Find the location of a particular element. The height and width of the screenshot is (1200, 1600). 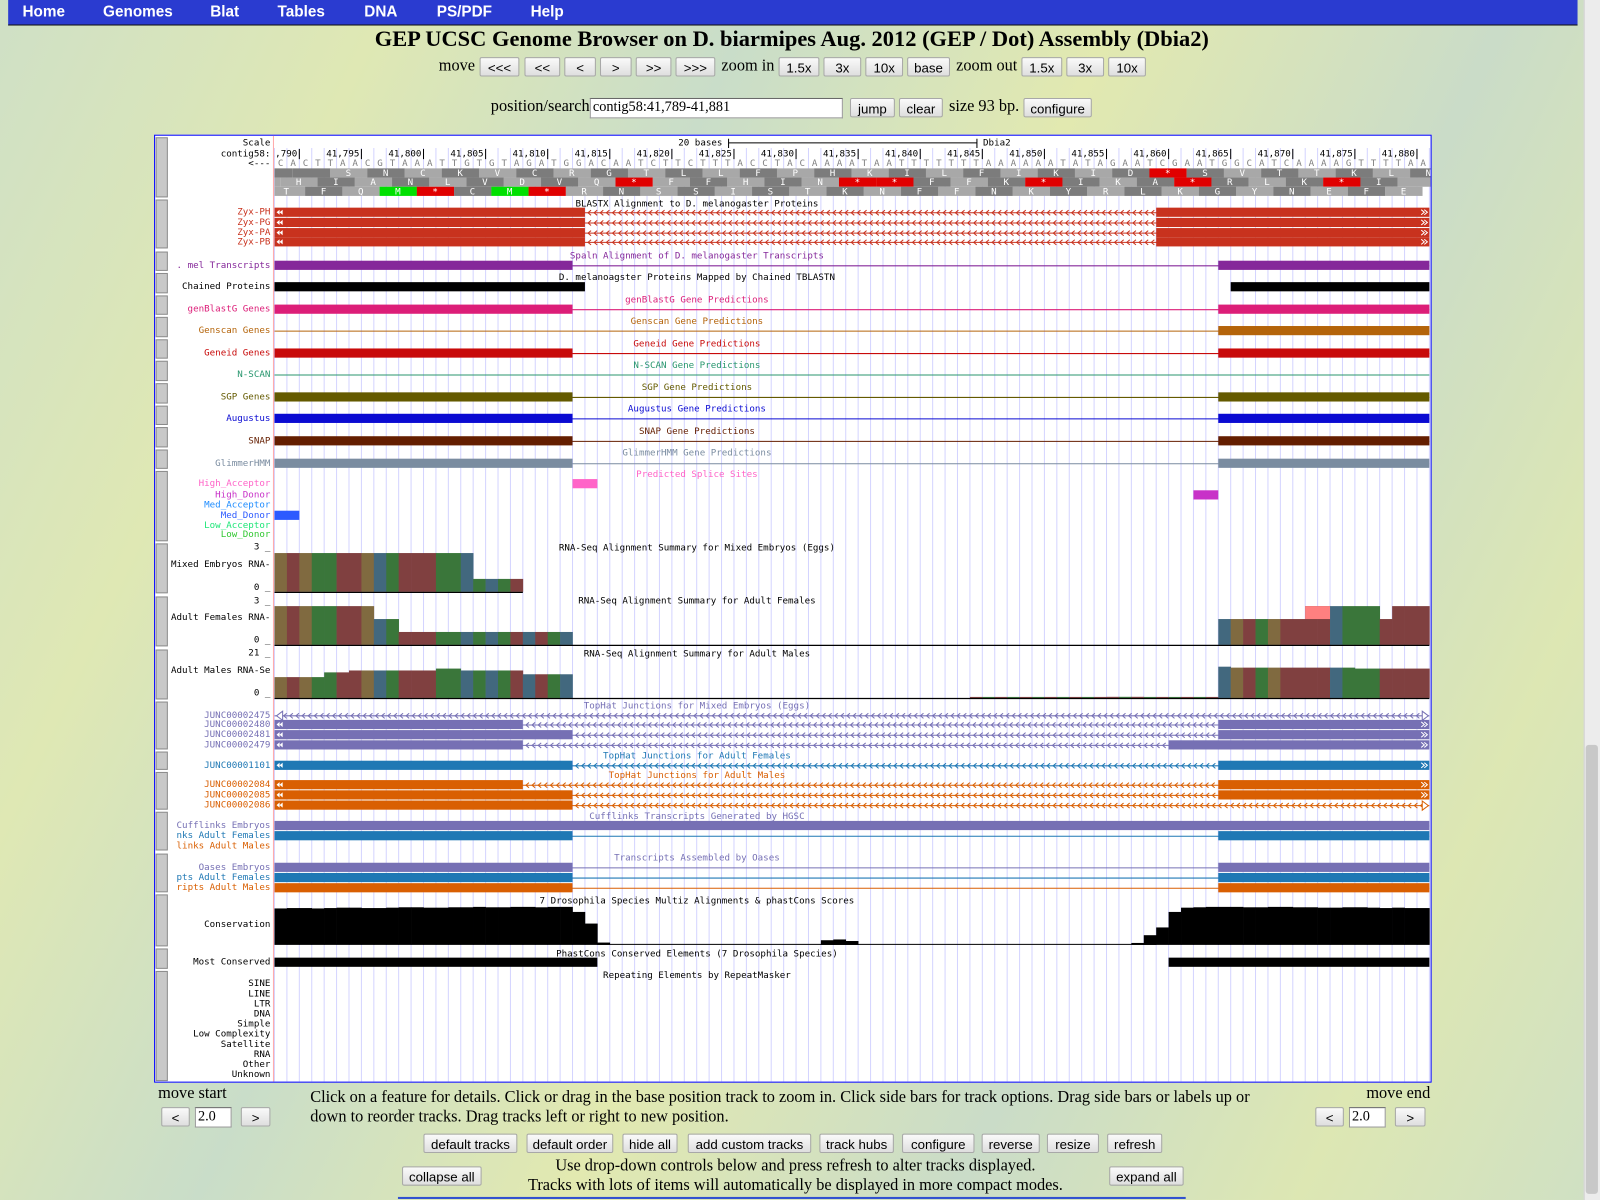

collapse-all-button: collapse all is located at coordinates (442, 1176).